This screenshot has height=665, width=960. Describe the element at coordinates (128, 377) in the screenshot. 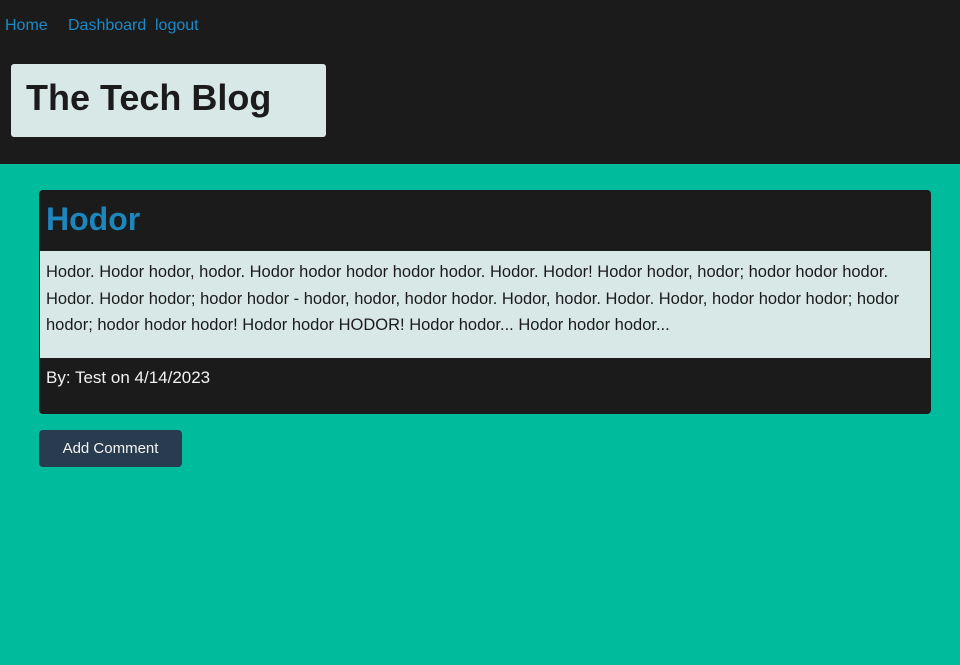

I see `post-meta: By: Test on 4/14/2023` at that location.